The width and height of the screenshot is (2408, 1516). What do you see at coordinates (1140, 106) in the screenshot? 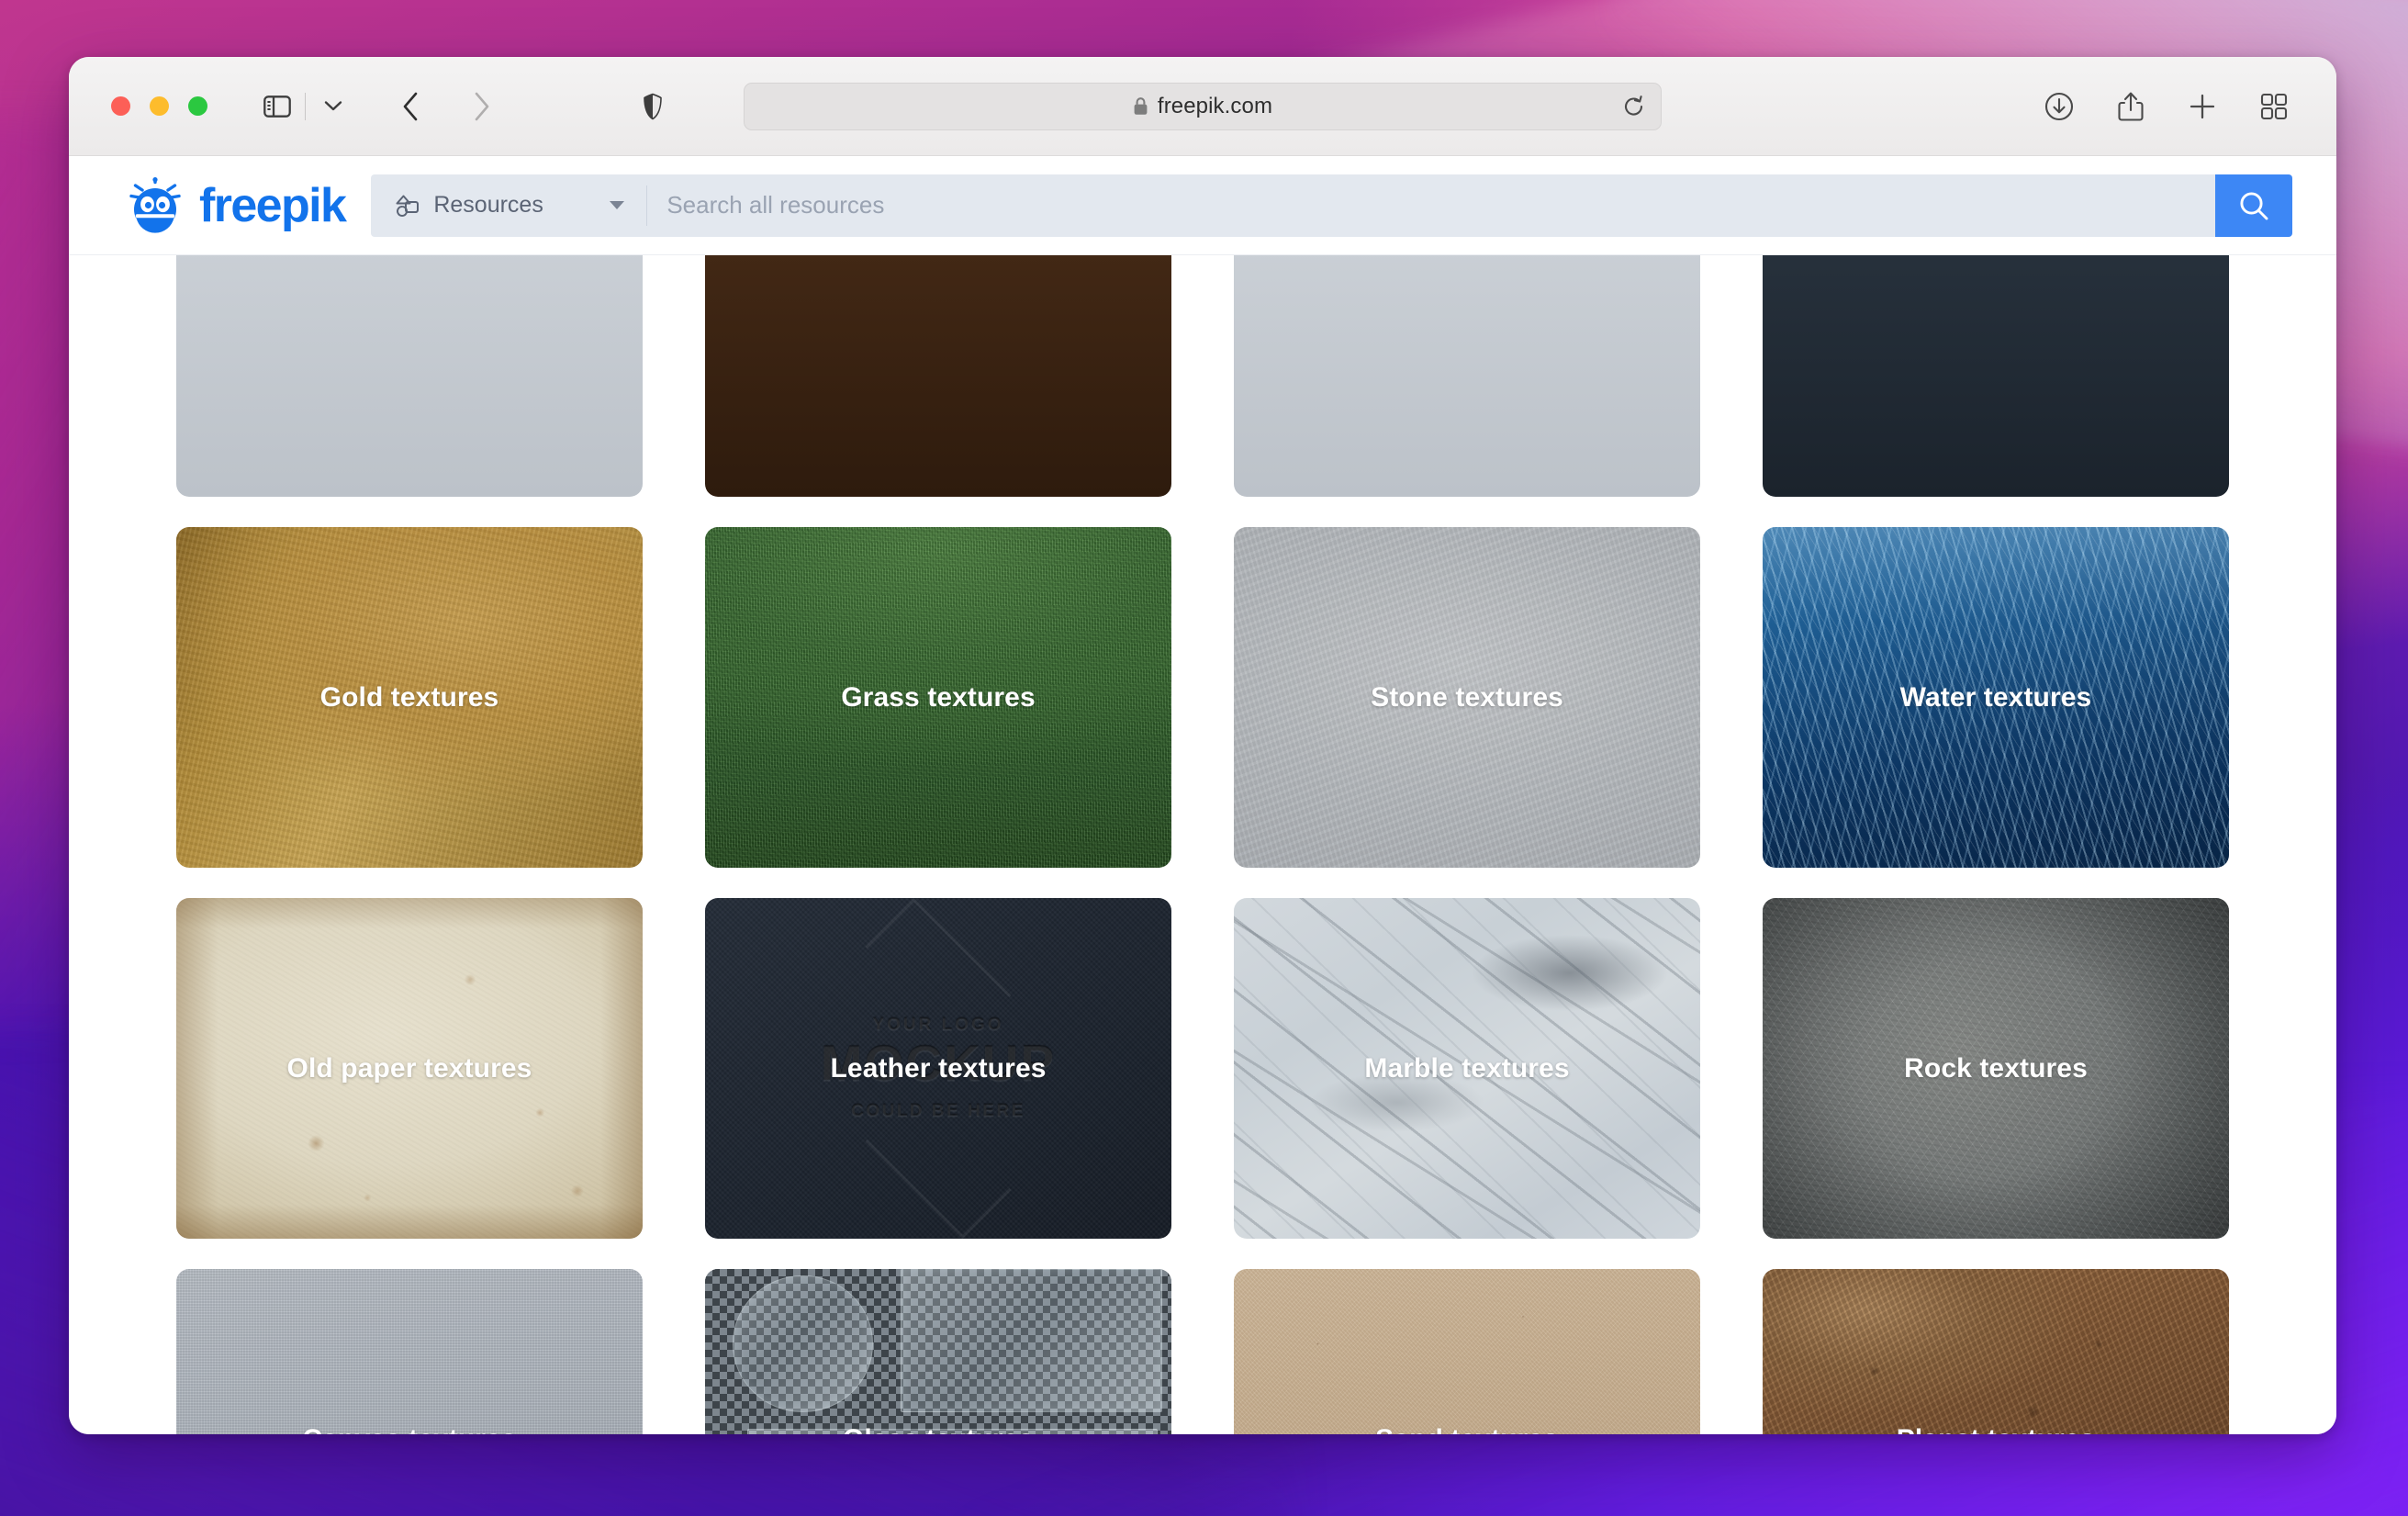
I see `lock-icon` at bounding box center [1140, 106].